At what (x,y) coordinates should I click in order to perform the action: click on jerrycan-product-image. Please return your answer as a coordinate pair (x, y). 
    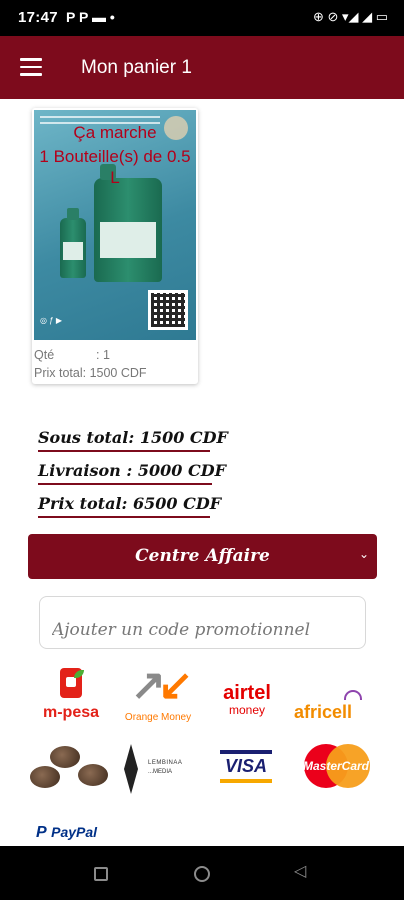
    Looking at the image, I should click on (128, 223).